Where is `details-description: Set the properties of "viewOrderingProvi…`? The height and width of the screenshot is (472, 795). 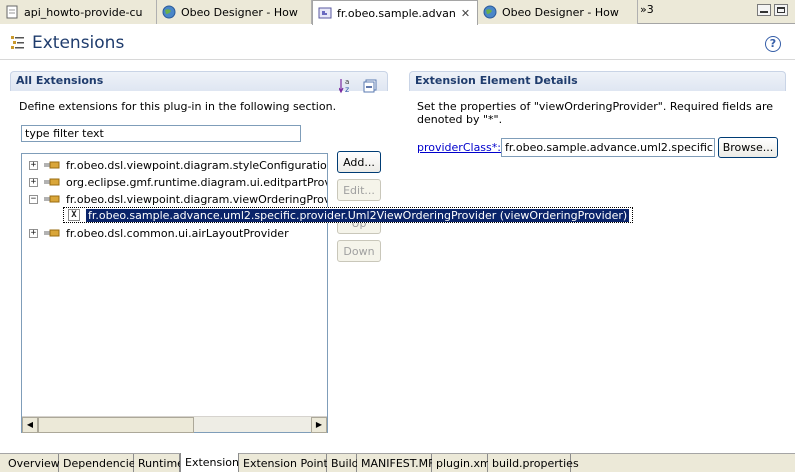
details-description: Set the properties of "viewOrderingProvi… is located at coordinates (595, 113).